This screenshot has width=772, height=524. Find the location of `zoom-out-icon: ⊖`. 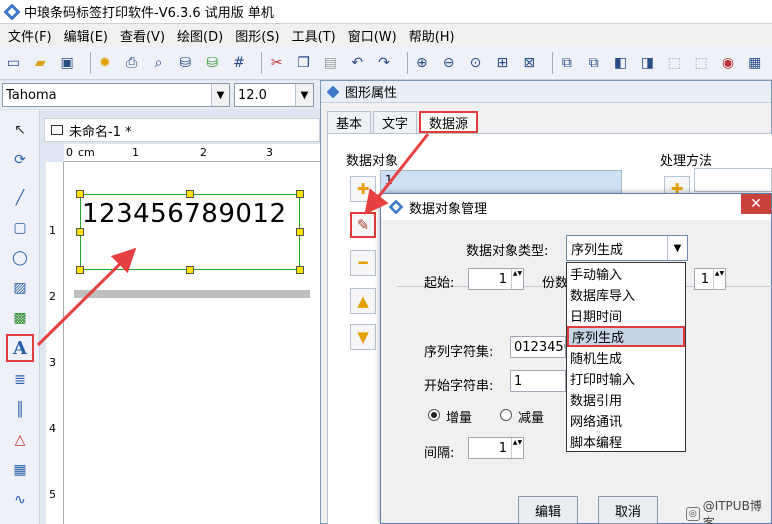

zoom-out-icon: ⊖ is located at coordinates (448, 63).